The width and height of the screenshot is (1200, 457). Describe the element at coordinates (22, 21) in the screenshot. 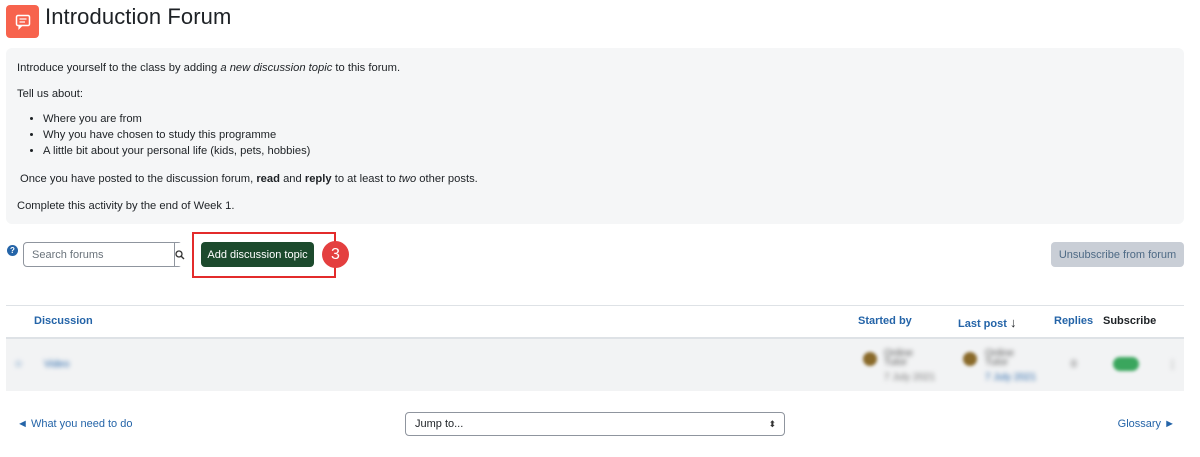

I see `forum-icon` at that location.